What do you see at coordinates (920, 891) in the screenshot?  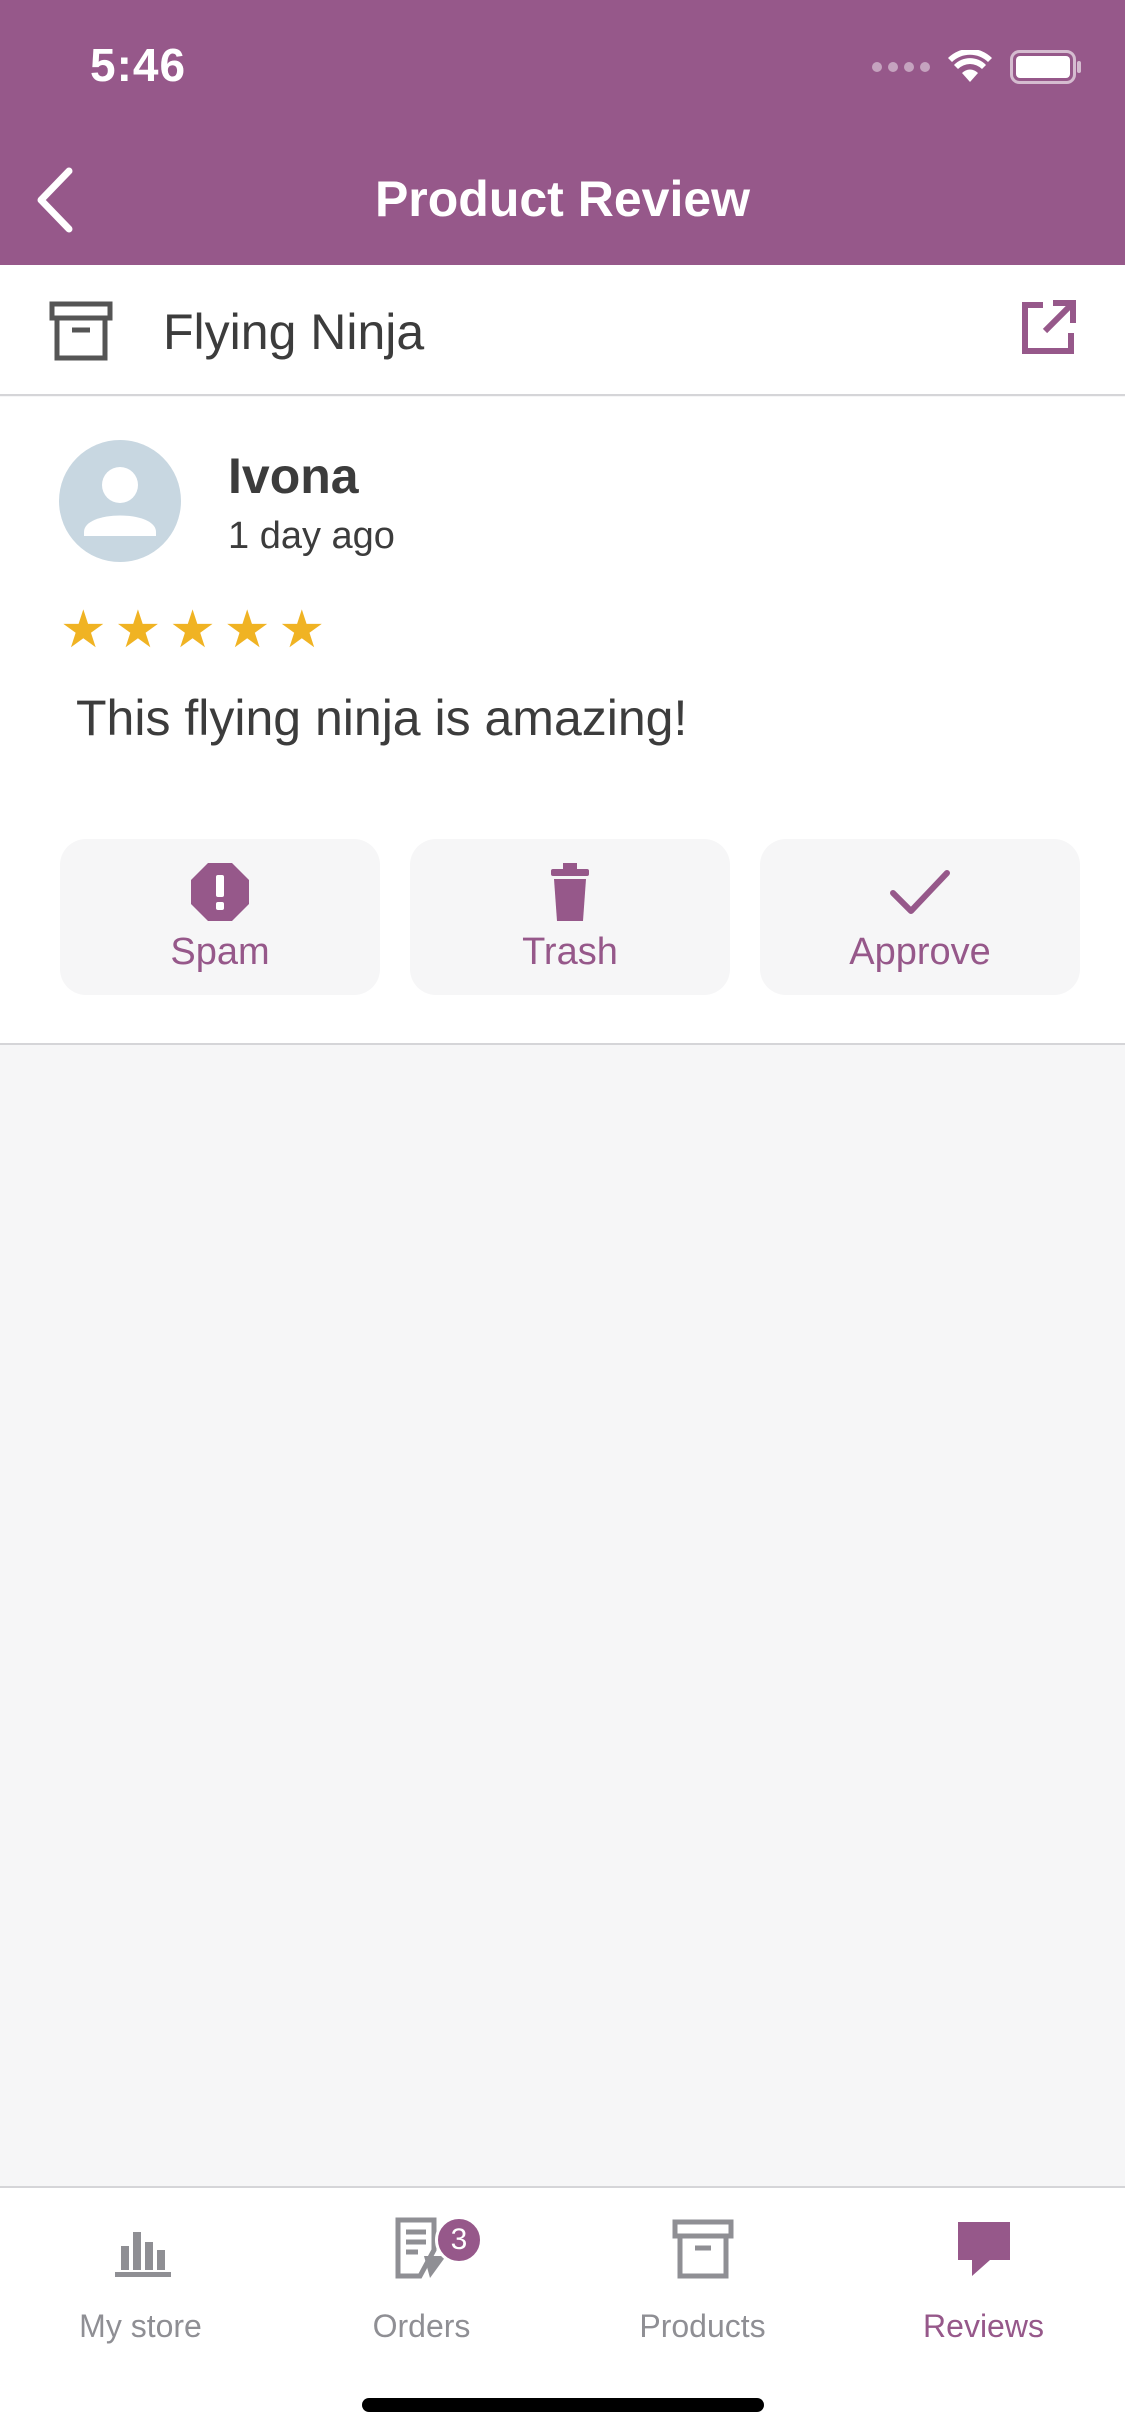 I see `checkmark-icon` at bounding box center [920, 891].